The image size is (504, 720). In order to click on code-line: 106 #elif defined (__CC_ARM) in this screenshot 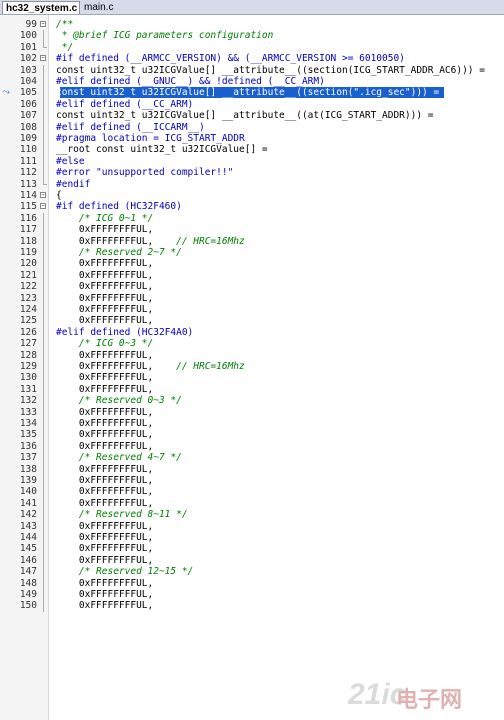, I will do `click(252, 104)`.